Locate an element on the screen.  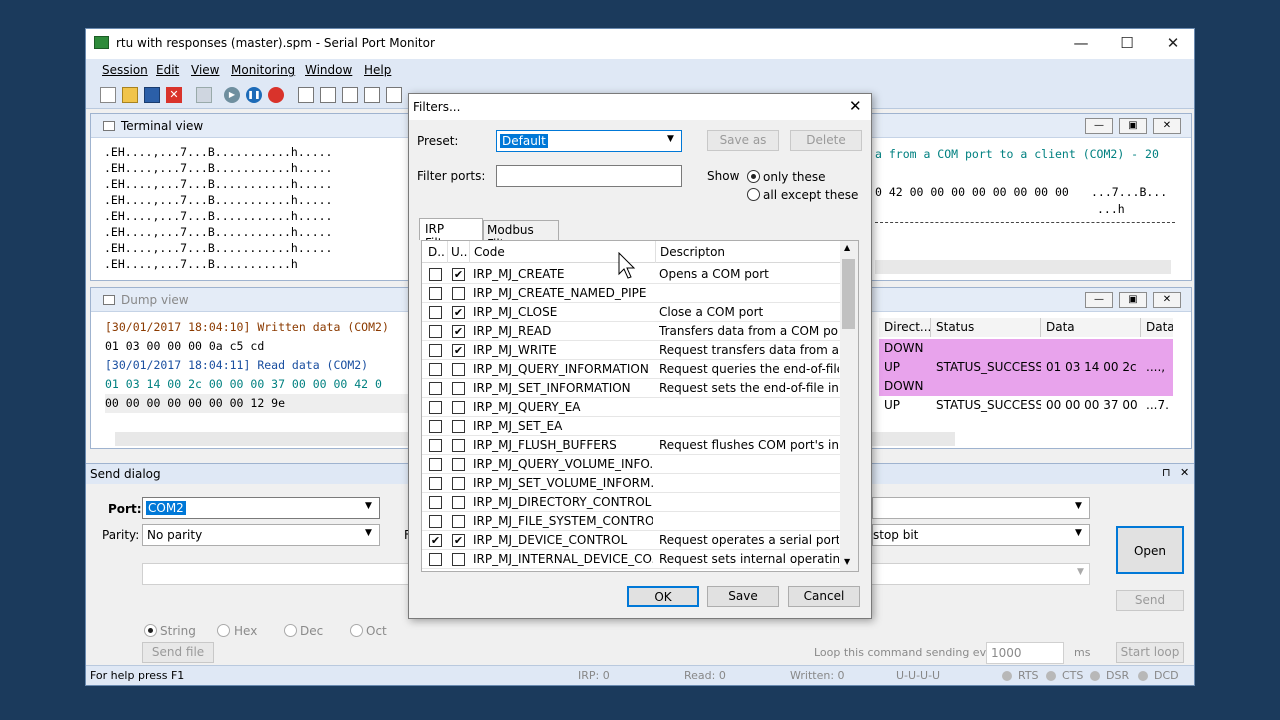
menu-view: View is located at coordinates (205, 70).